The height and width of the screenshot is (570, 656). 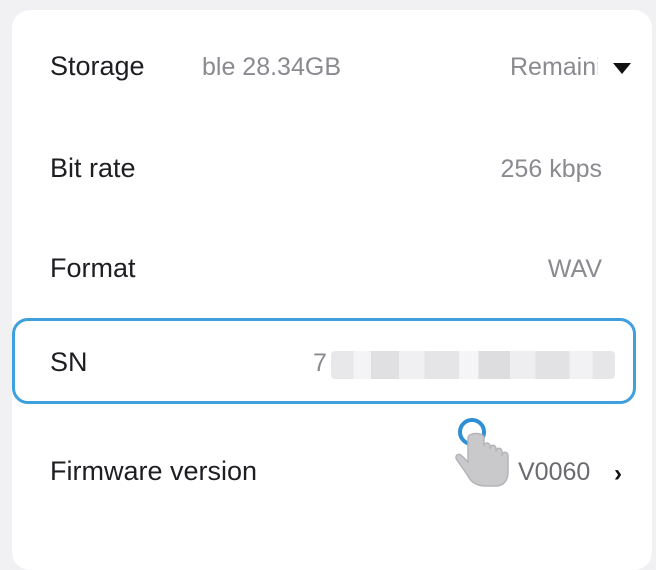 What do you see at coordinates (622, 68) in the screenshot?
I see `caret-down-icon` at bounding box center [622, 68].